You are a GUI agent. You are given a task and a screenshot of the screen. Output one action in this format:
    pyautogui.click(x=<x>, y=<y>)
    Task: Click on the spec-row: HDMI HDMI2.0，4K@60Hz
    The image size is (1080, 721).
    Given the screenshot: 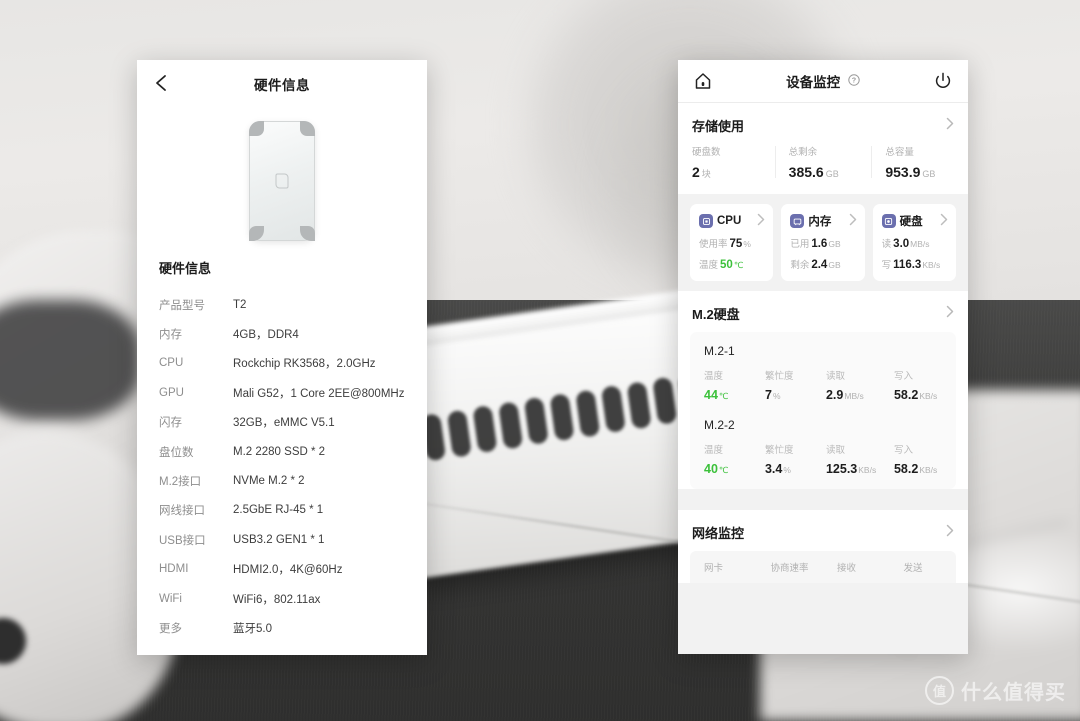 What is the action you would take?
    pyautogui.click(x=282, y=569)
    